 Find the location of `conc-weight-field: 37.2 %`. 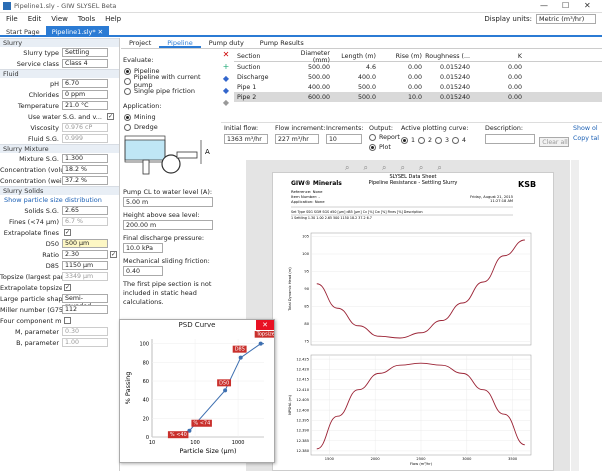

conc-weight-field: 37.2 % is located at coordinates (85, 180).